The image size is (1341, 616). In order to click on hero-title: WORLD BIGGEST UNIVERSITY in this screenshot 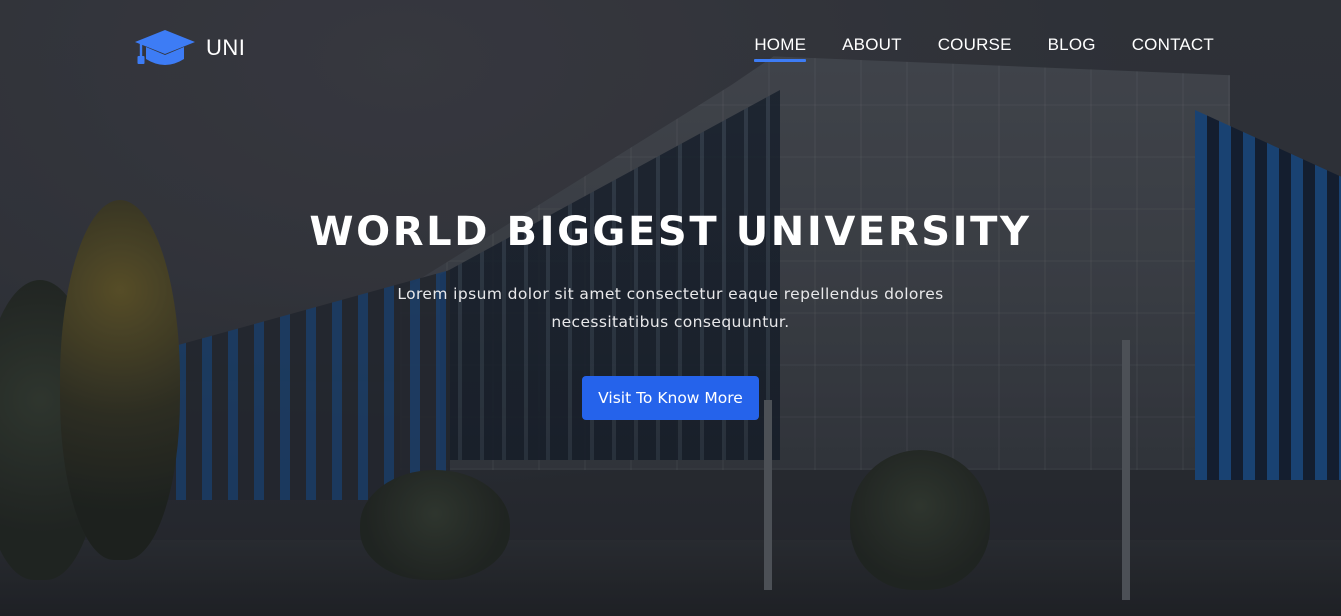, I will do `click(670, 232)`.